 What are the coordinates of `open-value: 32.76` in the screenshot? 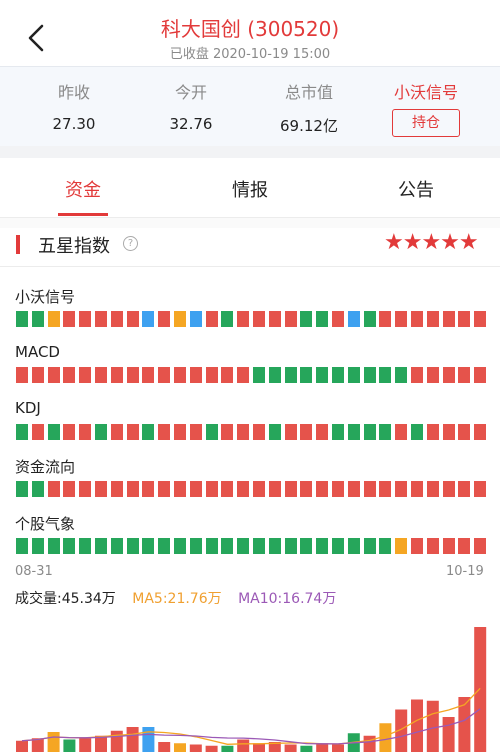 It's located at (191, 124).